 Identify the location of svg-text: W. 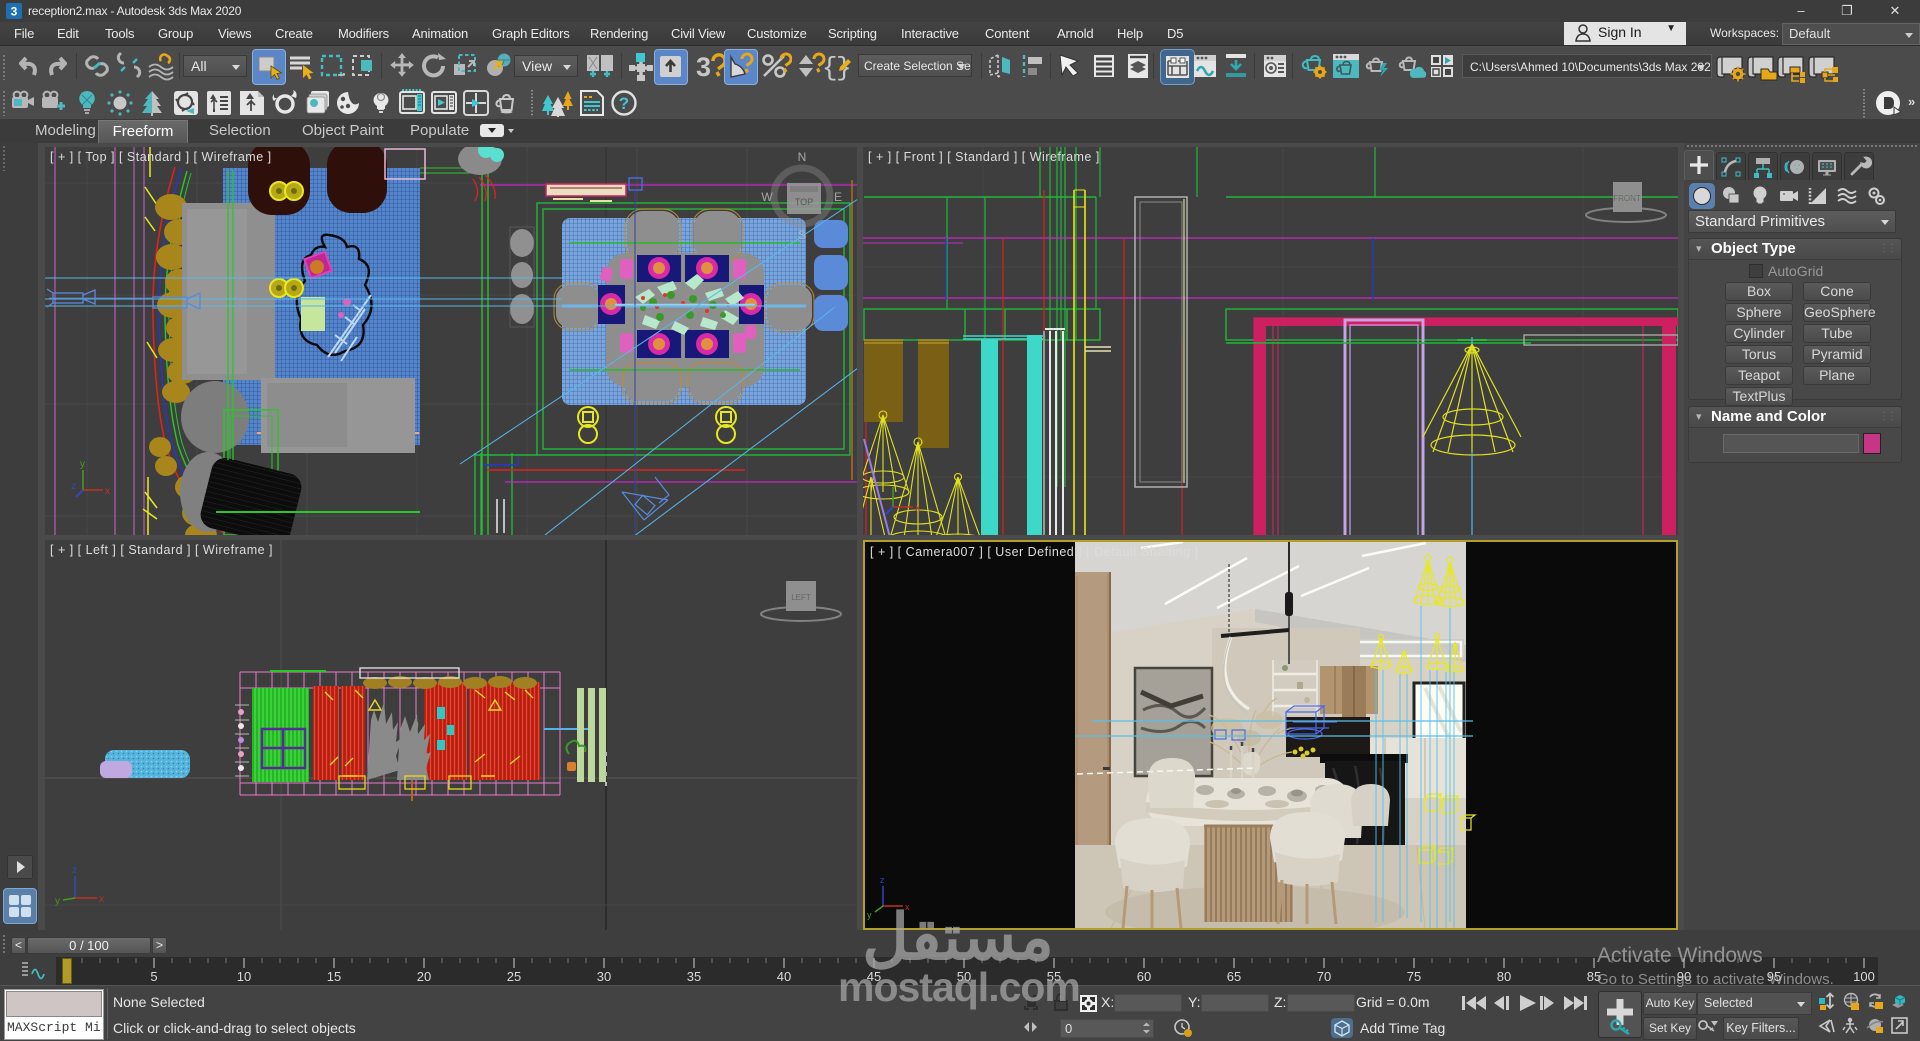
(767, 197).